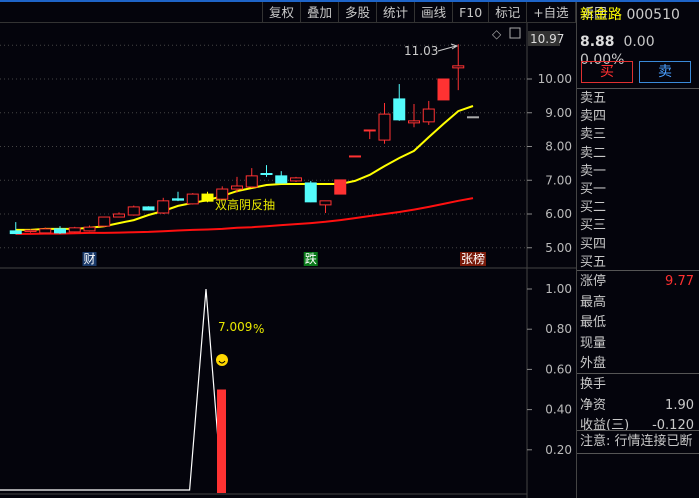 This screenshot has height=498, width=699. I want to click on stat-label: 最高, so click(593, 302).